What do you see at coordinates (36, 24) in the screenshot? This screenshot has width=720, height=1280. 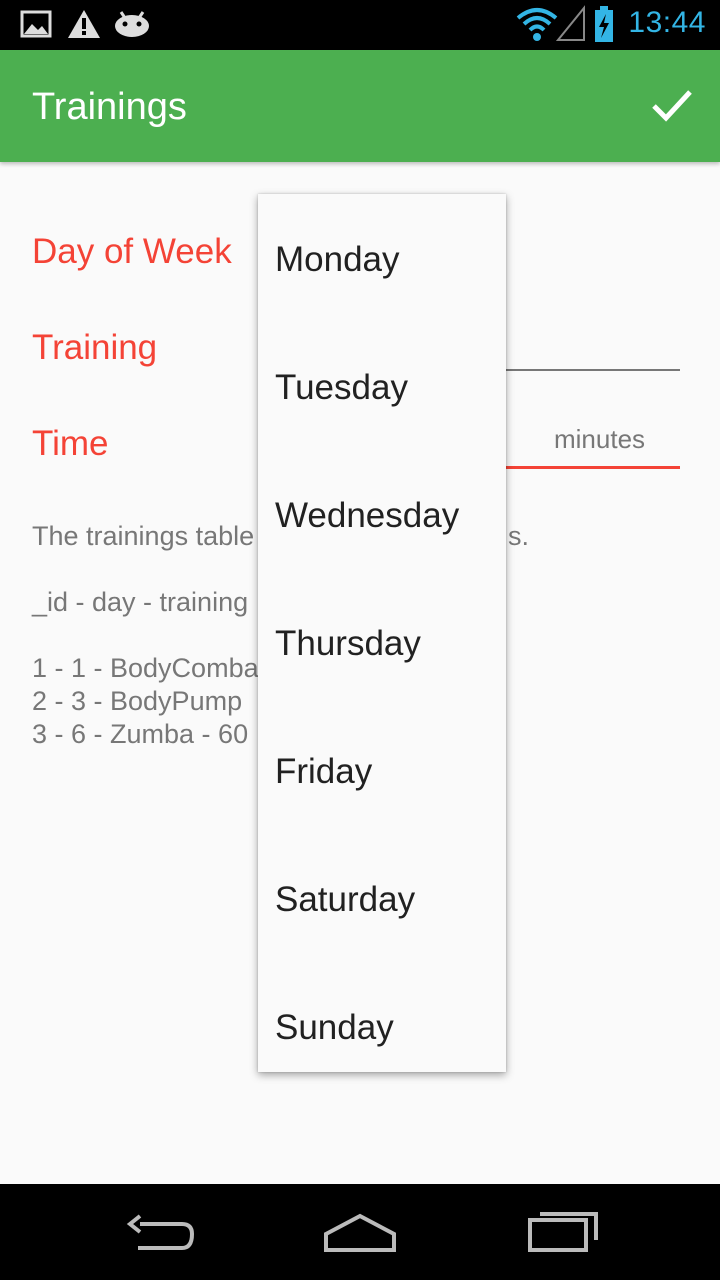 I see `image-icon` at bounding box center [36, 24].